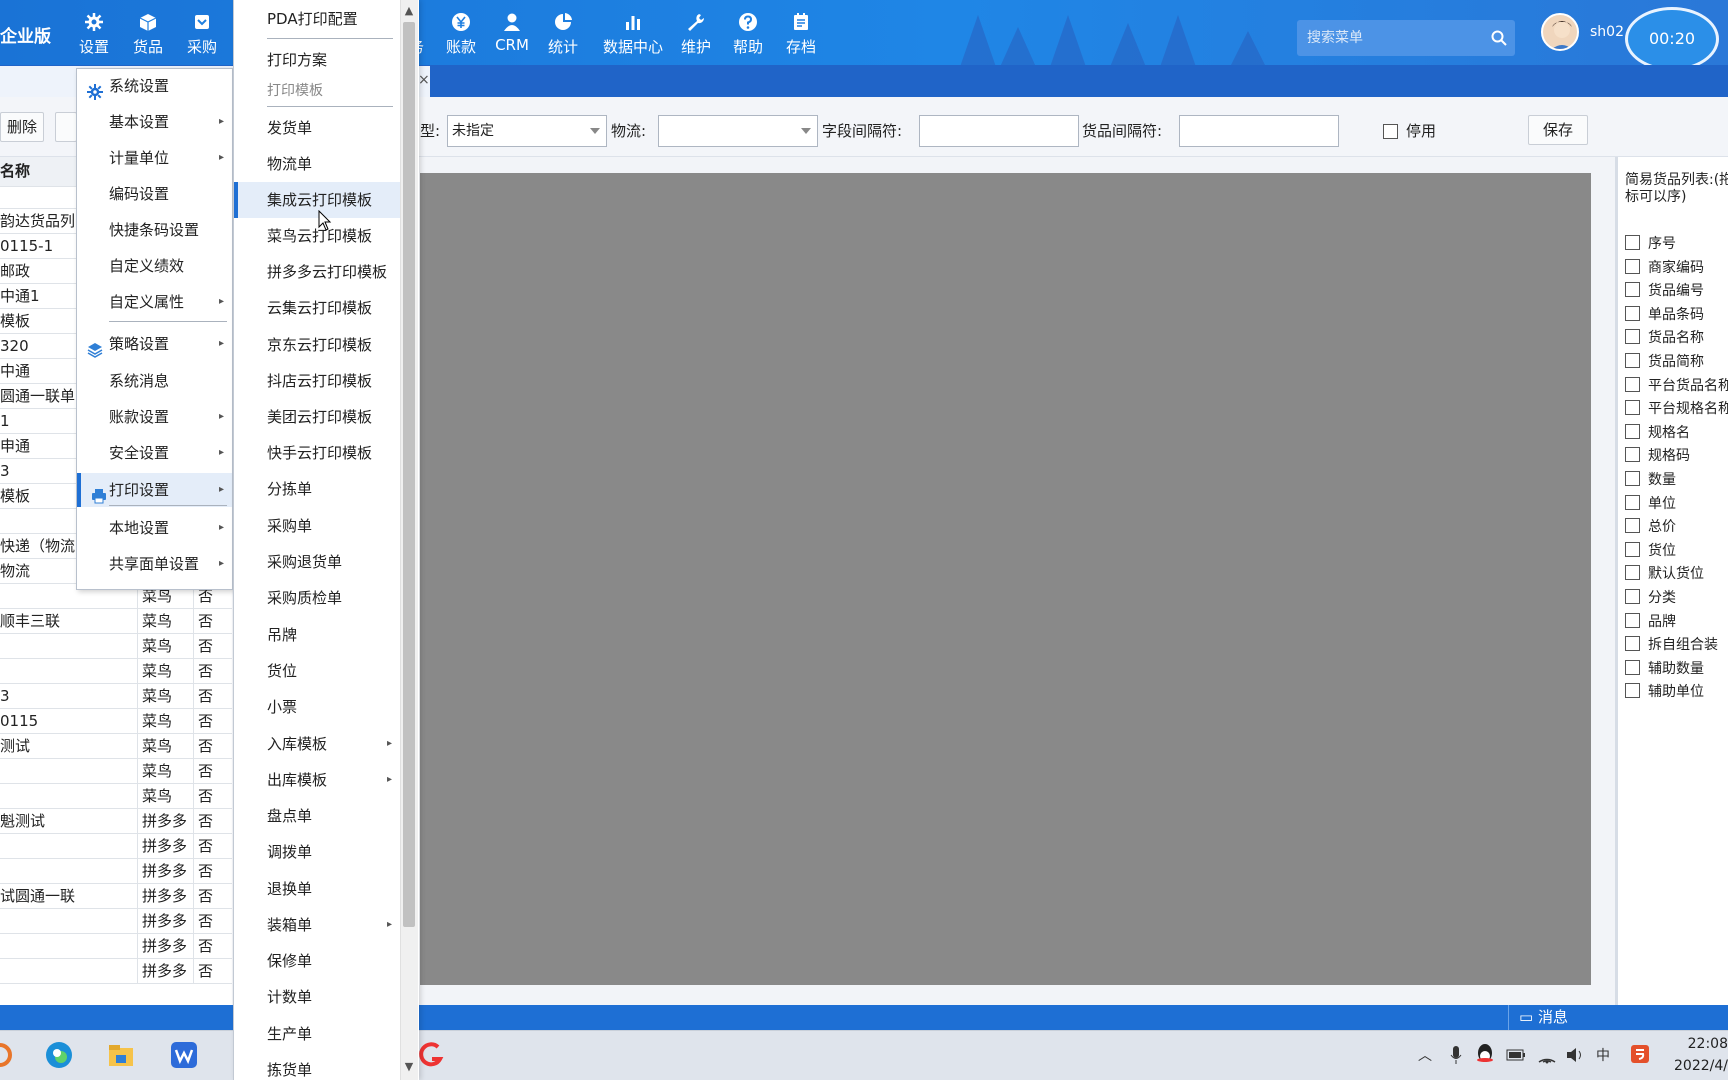 The image size is (1728, 1080). What do you see at coordinates (317, 19) in the screenshot?
I see `print-template-item: PDA打印配置` at bounding box center [317, 19].